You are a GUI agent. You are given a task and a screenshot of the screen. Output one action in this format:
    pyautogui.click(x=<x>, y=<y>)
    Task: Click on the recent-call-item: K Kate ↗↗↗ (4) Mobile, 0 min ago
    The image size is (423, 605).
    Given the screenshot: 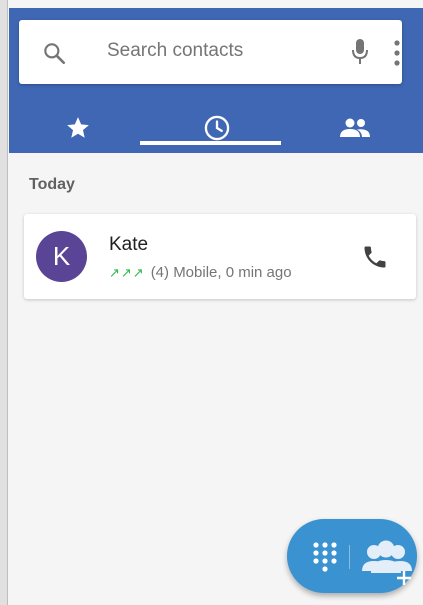 What is the action you would take?
    pyautogui.click(x=220, y=256)
    